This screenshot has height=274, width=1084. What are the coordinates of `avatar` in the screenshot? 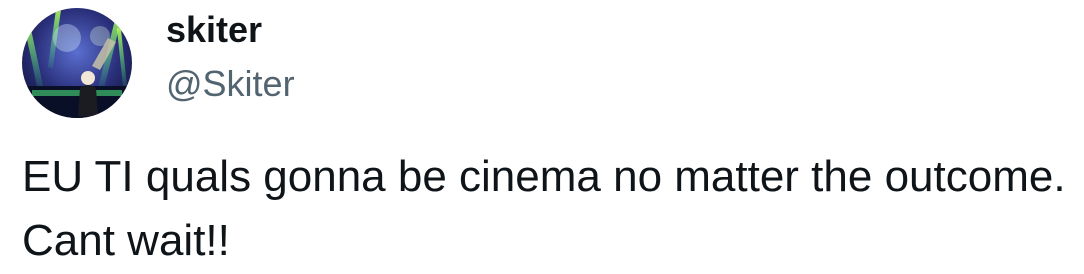 It's located at (77, 63).